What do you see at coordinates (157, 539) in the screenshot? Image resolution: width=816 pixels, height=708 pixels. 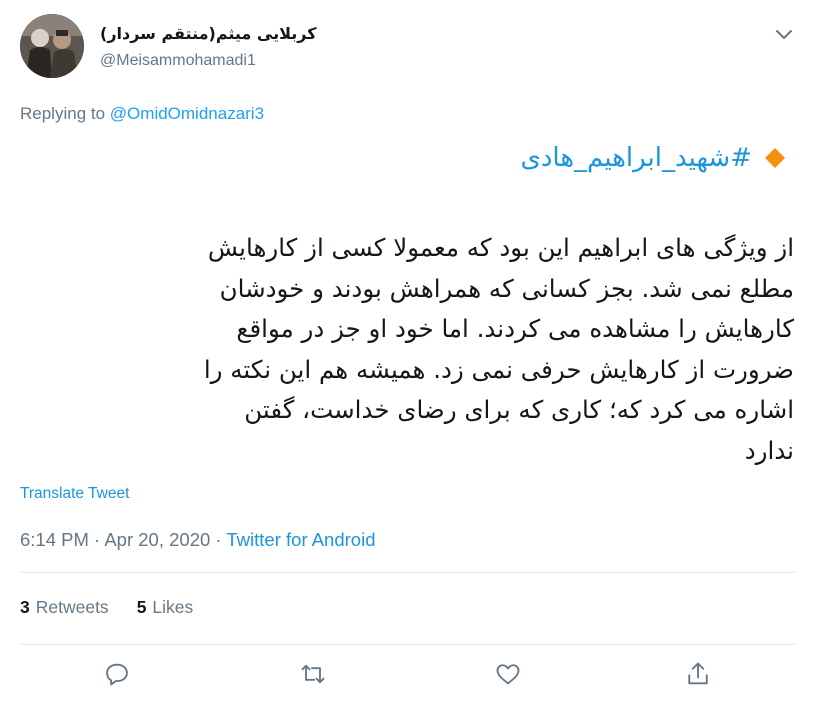 I see `tweet-date: Apr 20, 2020` at bounding box center [157, 539].